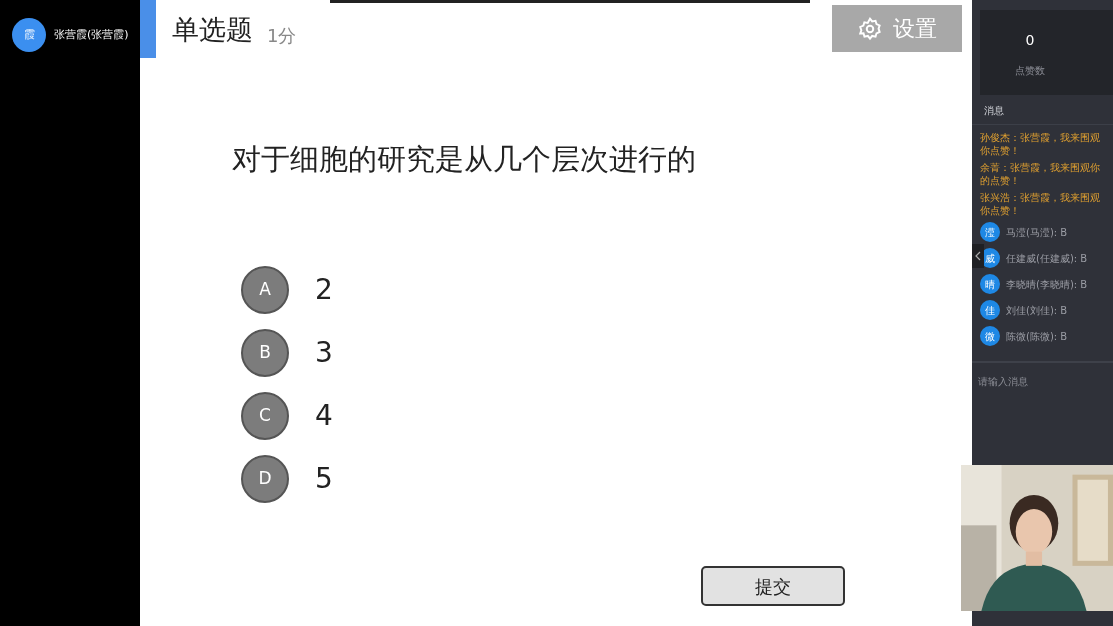 Image resolution: width=1113 pixels, height=626 pixels. Describe the element at coordinates (464, 159) in the screenshot. I see `question-text: 对于细胞的研究是从几个层次进行的` at that location.